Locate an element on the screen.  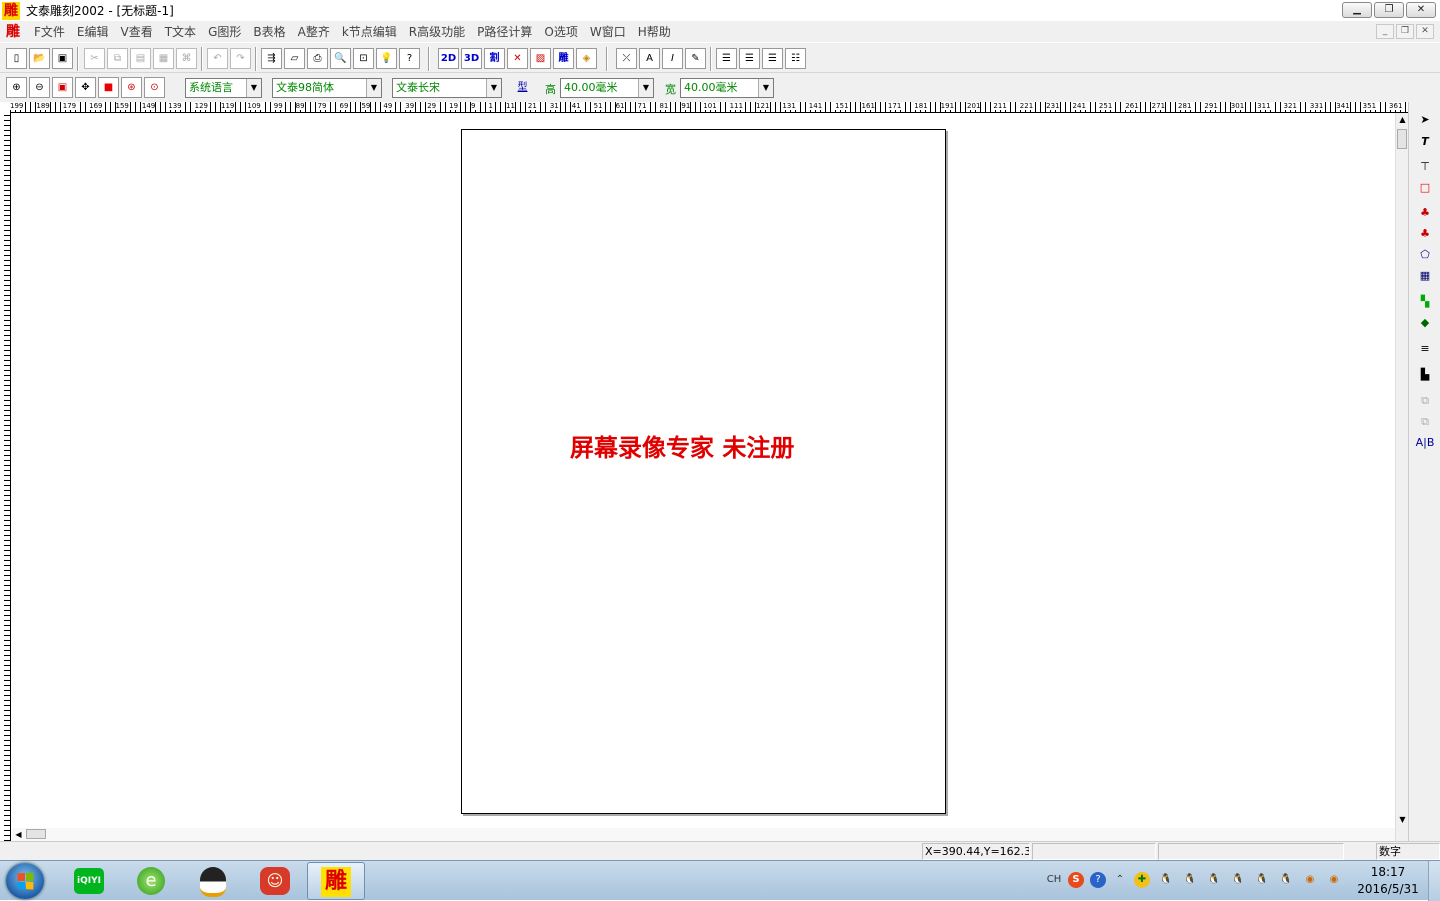
width-input: 40.00毫米 ▼ is located at coordinates (727, 88).